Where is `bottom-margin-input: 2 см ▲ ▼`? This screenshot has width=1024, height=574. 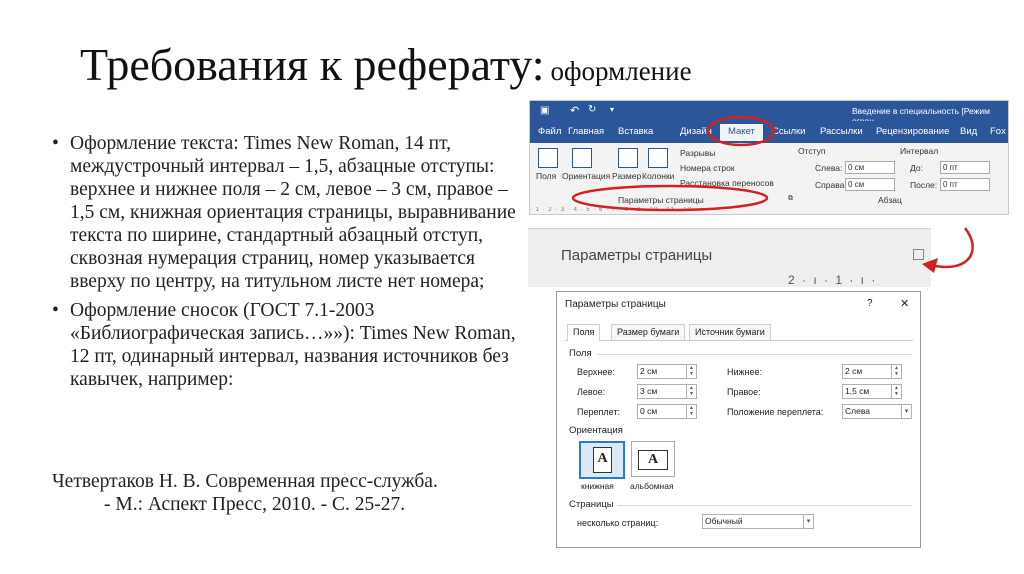
bottom-margin-input: 2 см ▲ ▼ is located at coordinates (872, 371).